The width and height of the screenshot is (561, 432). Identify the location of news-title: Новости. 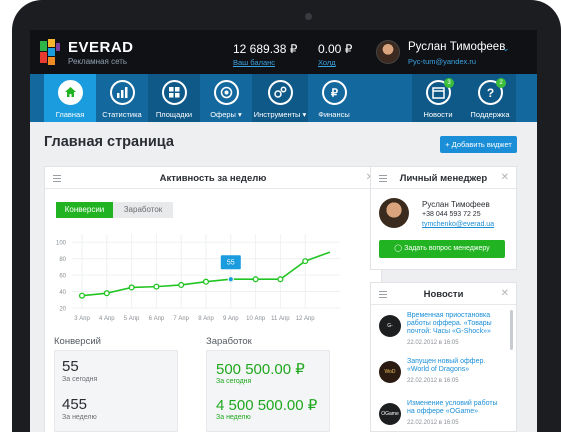
(443, 294).